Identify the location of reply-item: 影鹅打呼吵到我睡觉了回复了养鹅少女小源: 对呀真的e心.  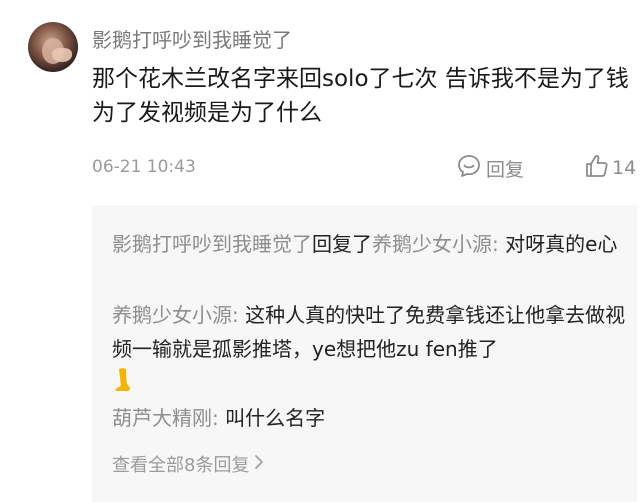
(369, 244).